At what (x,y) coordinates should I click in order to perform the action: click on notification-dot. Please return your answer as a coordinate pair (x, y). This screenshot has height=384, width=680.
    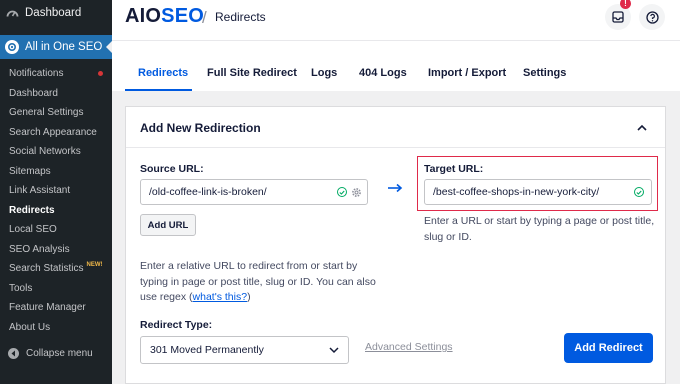
    Looking at the image, I should click on (100, 73).